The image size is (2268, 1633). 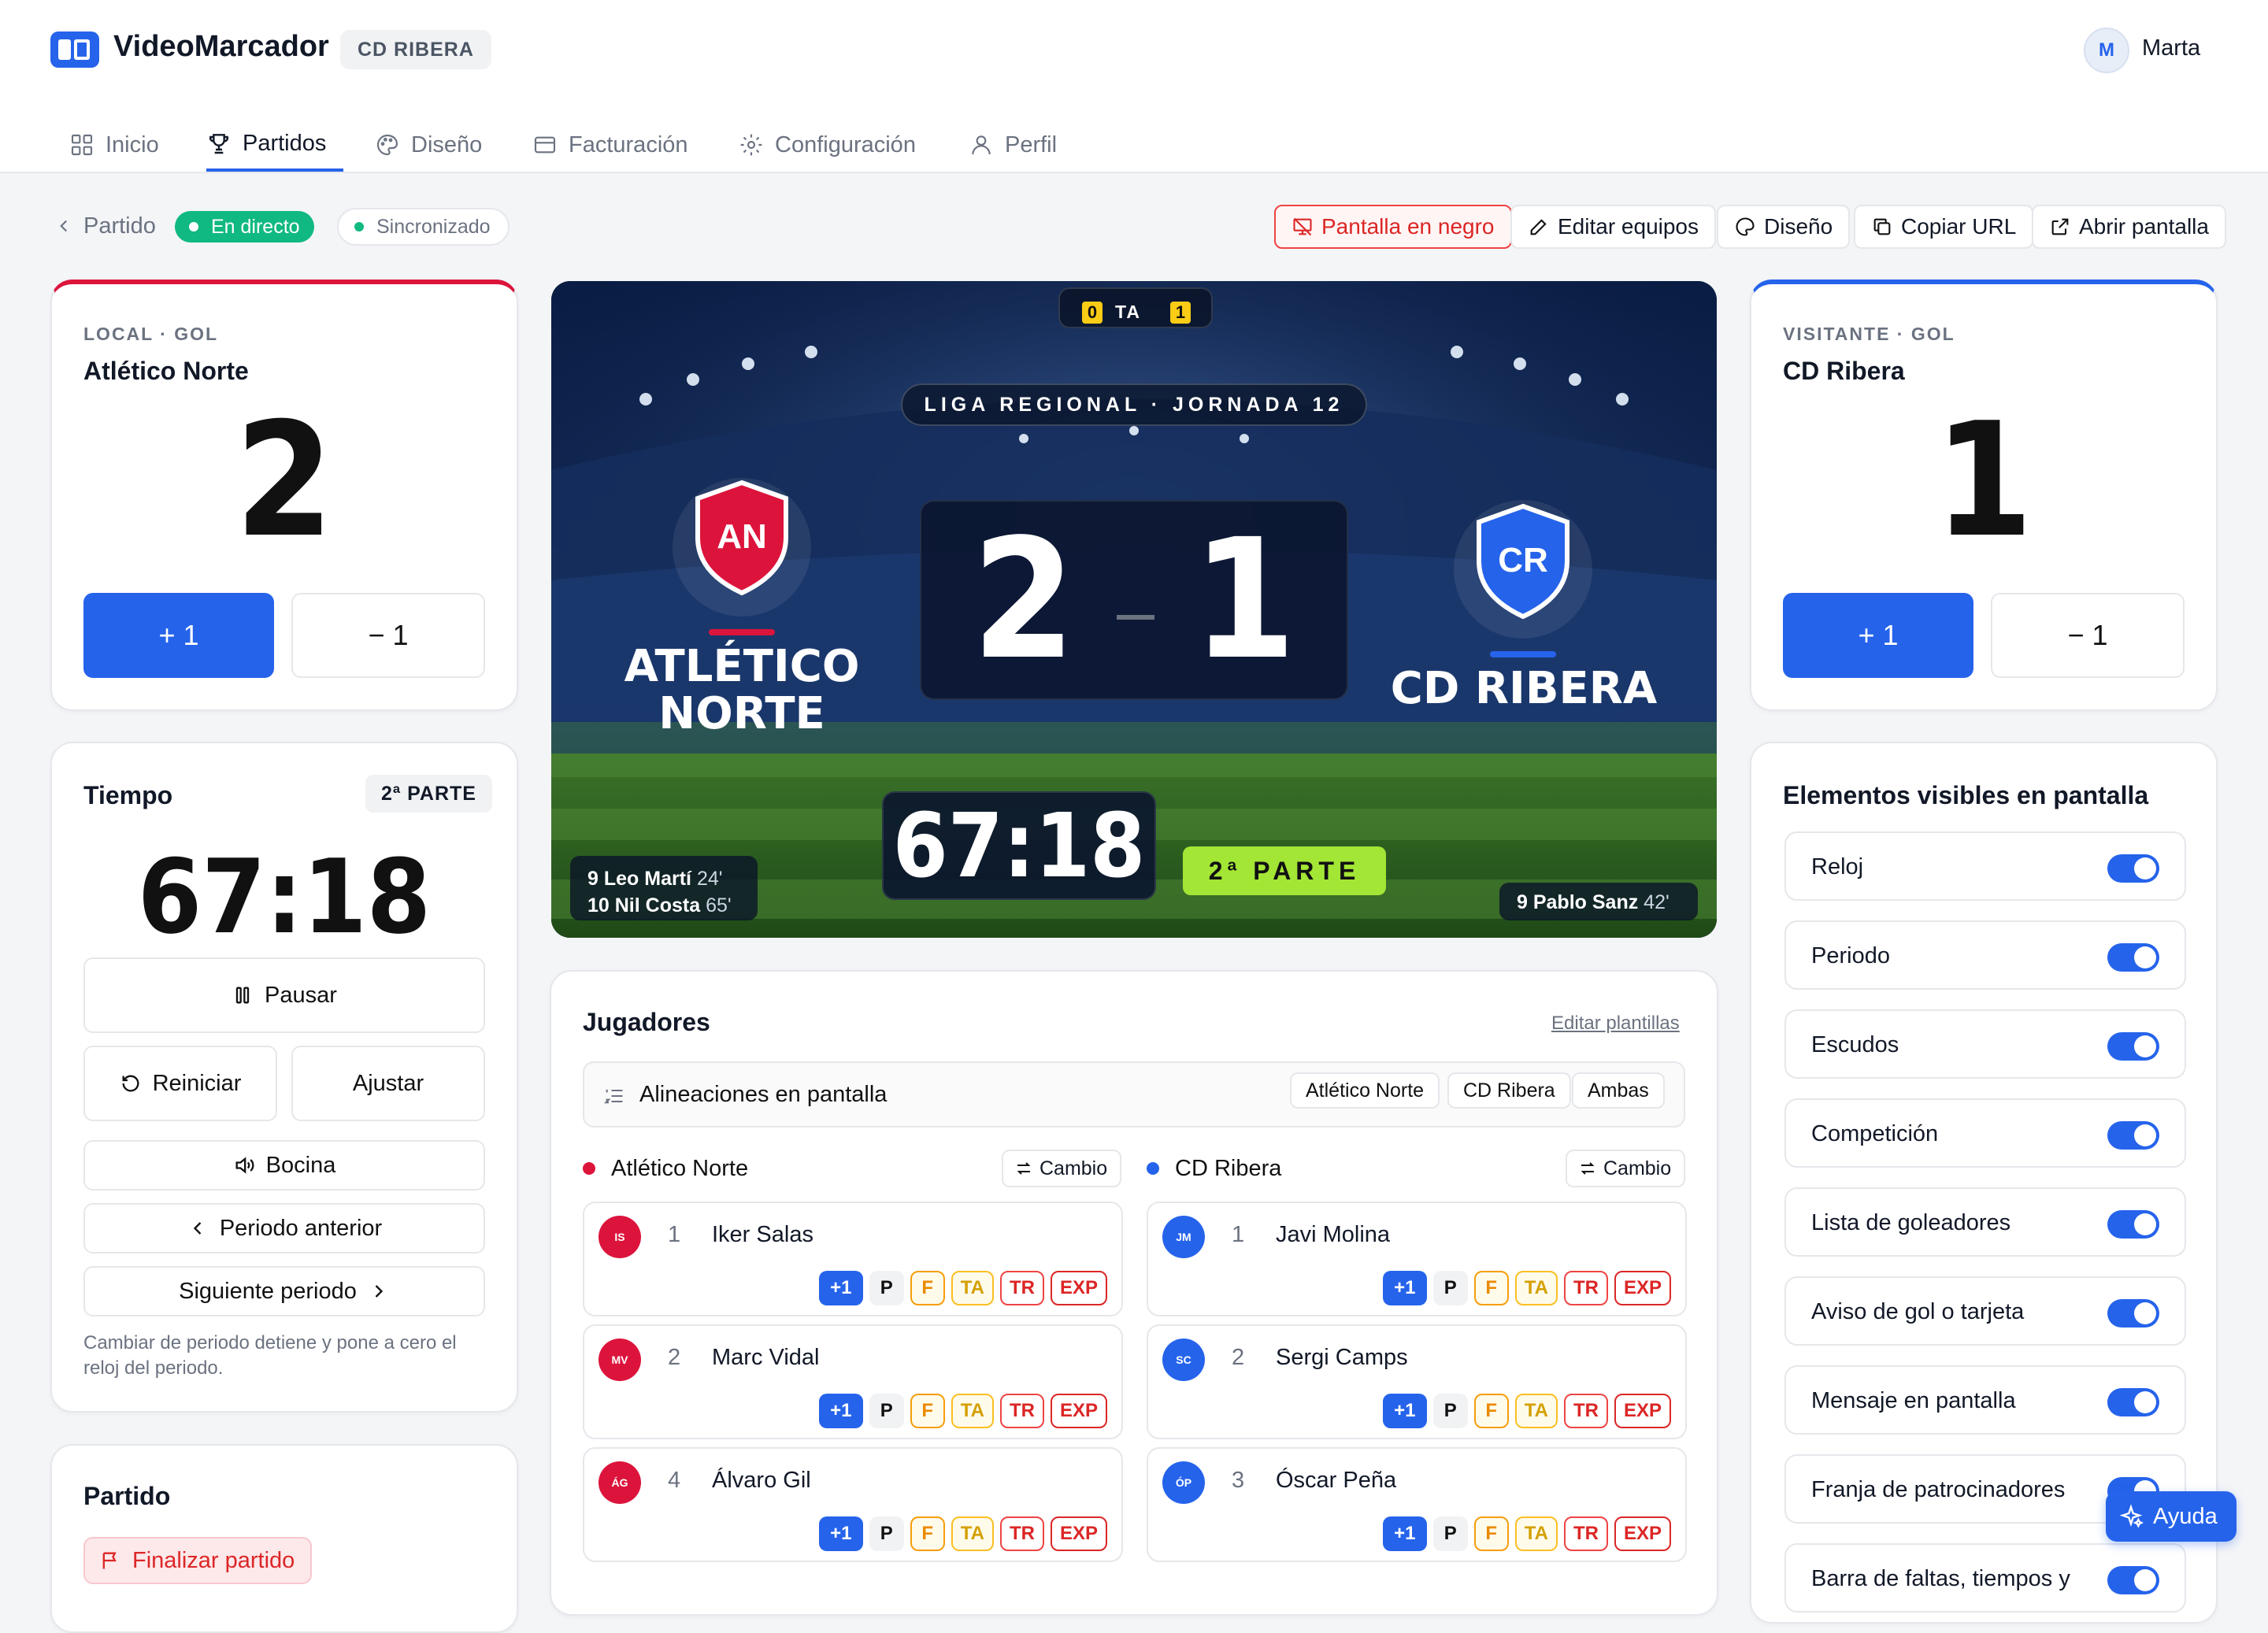 What do you see at coordinates (827, 145) in the screenshot?
I see `nav-configuracion: Configuración` at bounding box center [827, 145].